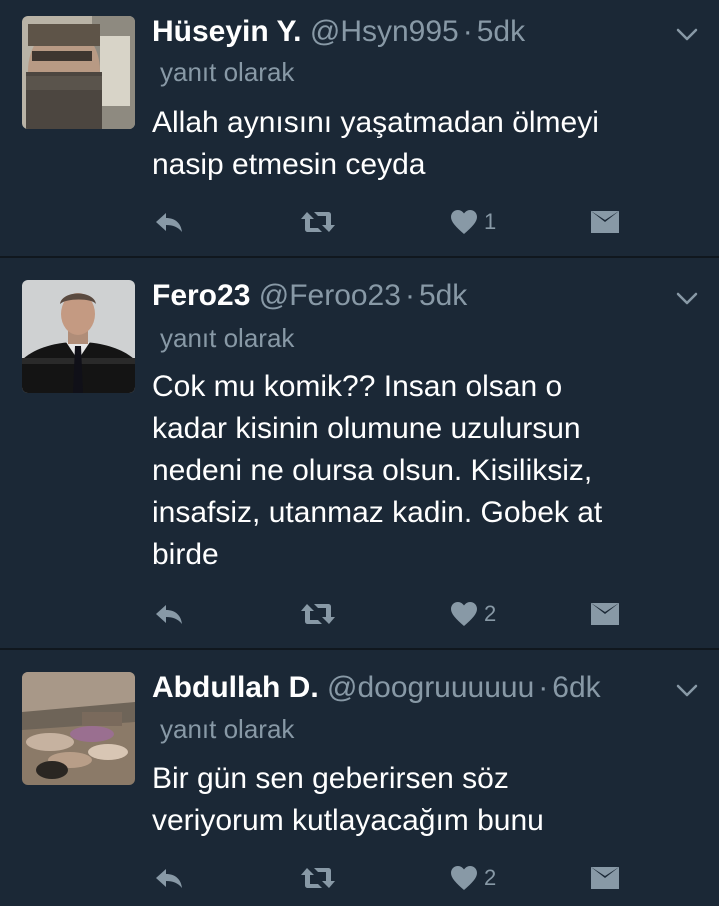 Image resolution: width=719 pixels, height=906 pixels. I want to click on display-name: Hüseyin Y., so click(227, 31).